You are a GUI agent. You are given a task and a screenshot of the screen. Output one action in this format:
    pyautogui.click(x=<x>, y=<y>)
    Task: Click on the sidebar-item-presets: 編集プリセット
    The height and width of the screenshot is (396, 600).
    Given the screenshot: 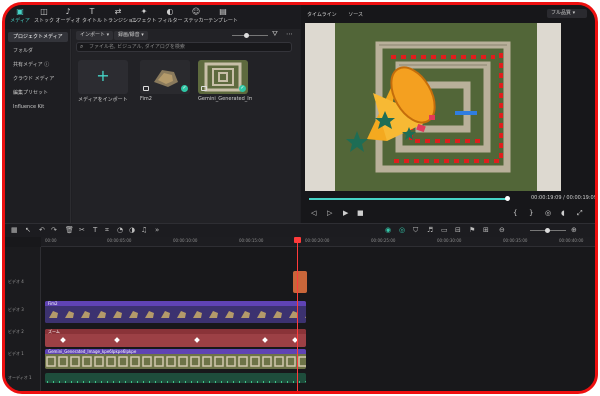 What is the action you would take?
    pyautogui.click(x=38, y=93)
    